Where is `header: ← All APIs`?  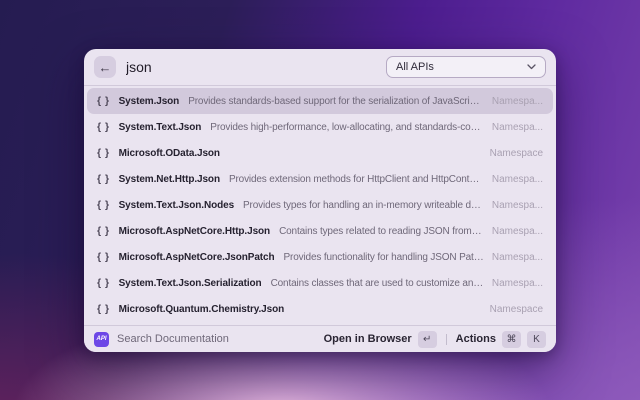 header: ← All APIs is located at coordinates (320, 67).